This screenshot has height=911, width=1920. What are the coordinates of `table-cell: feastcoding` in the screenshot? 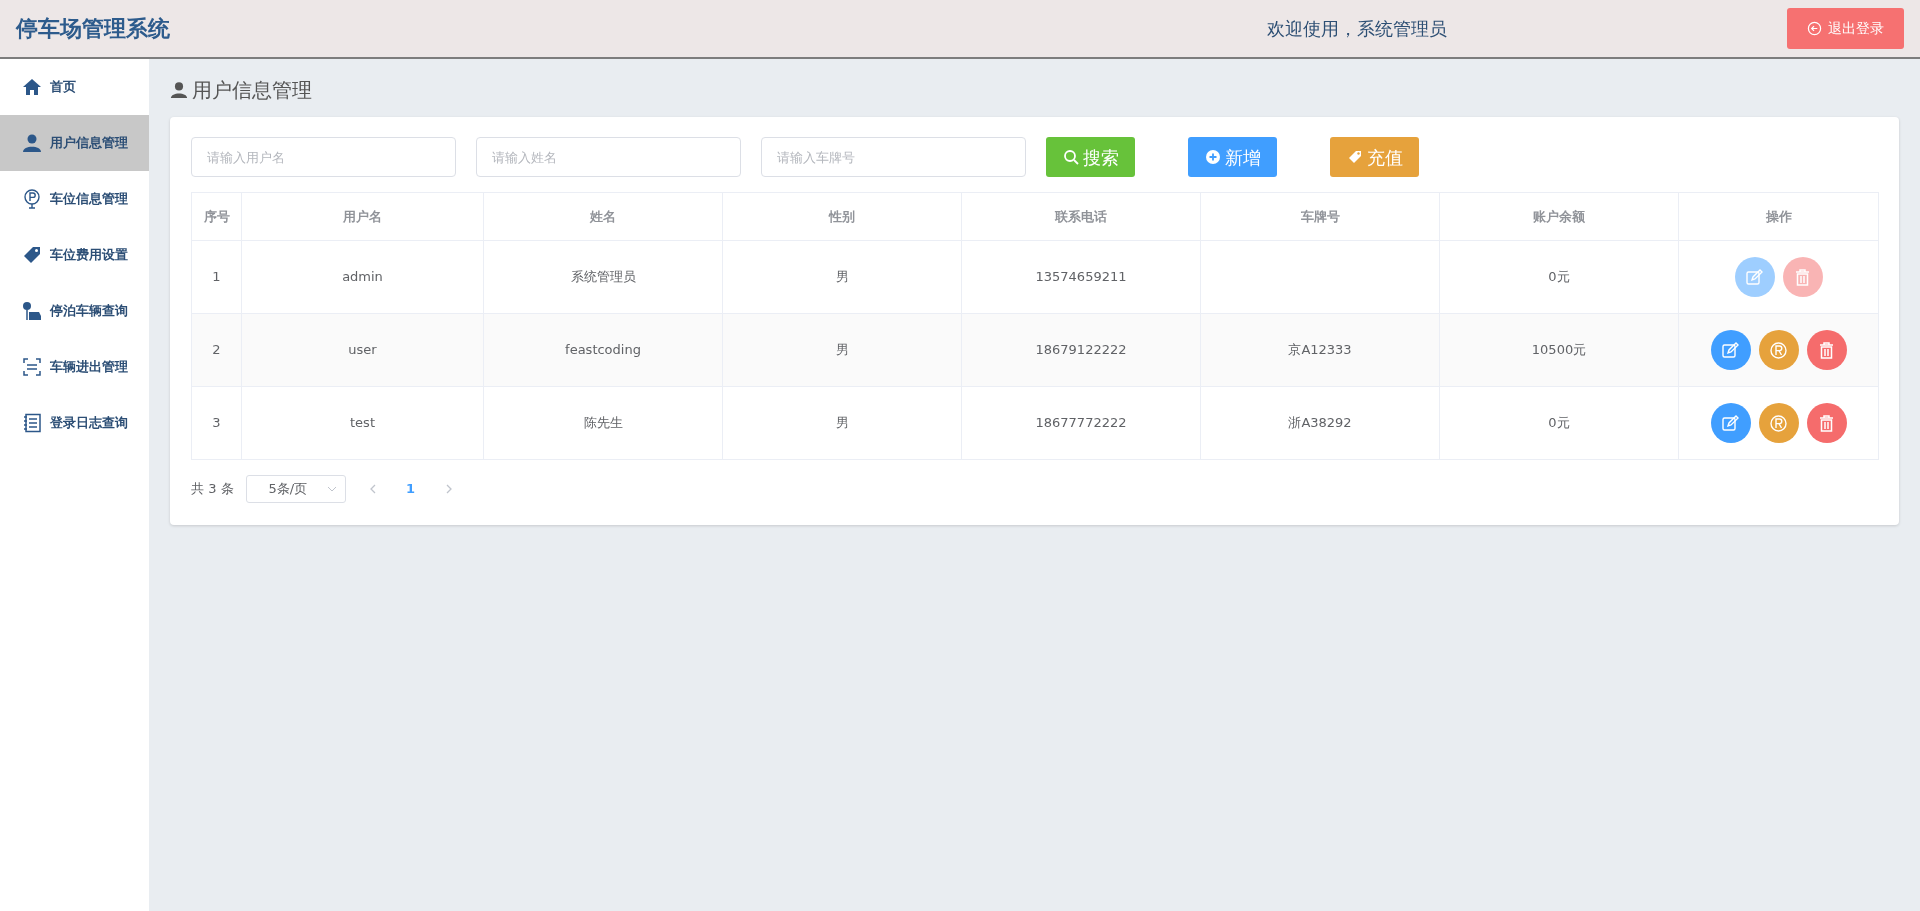 It's located at (603, 350).